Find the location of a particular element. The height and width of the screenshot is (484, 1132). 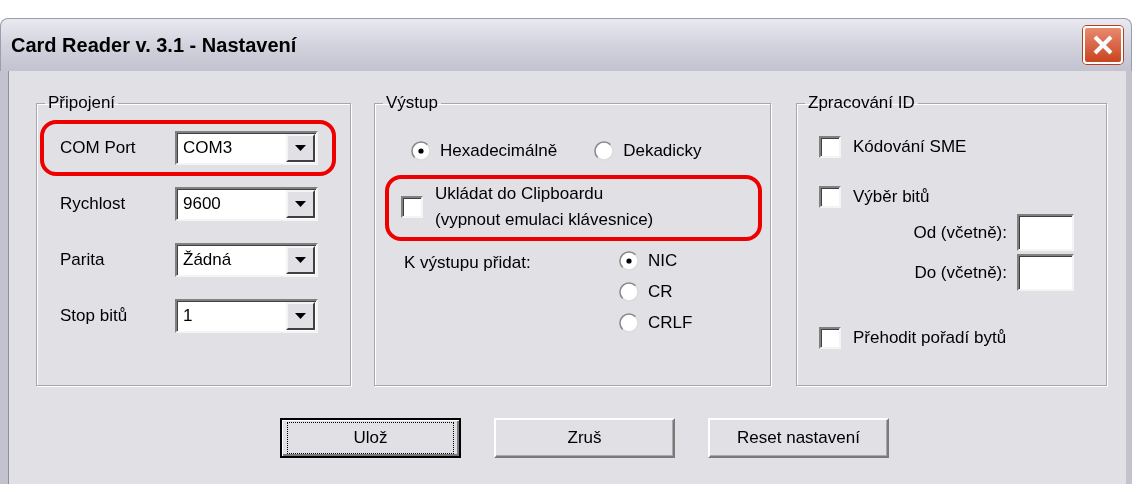

radio-option: NIC is located at coordinates (656, 261).